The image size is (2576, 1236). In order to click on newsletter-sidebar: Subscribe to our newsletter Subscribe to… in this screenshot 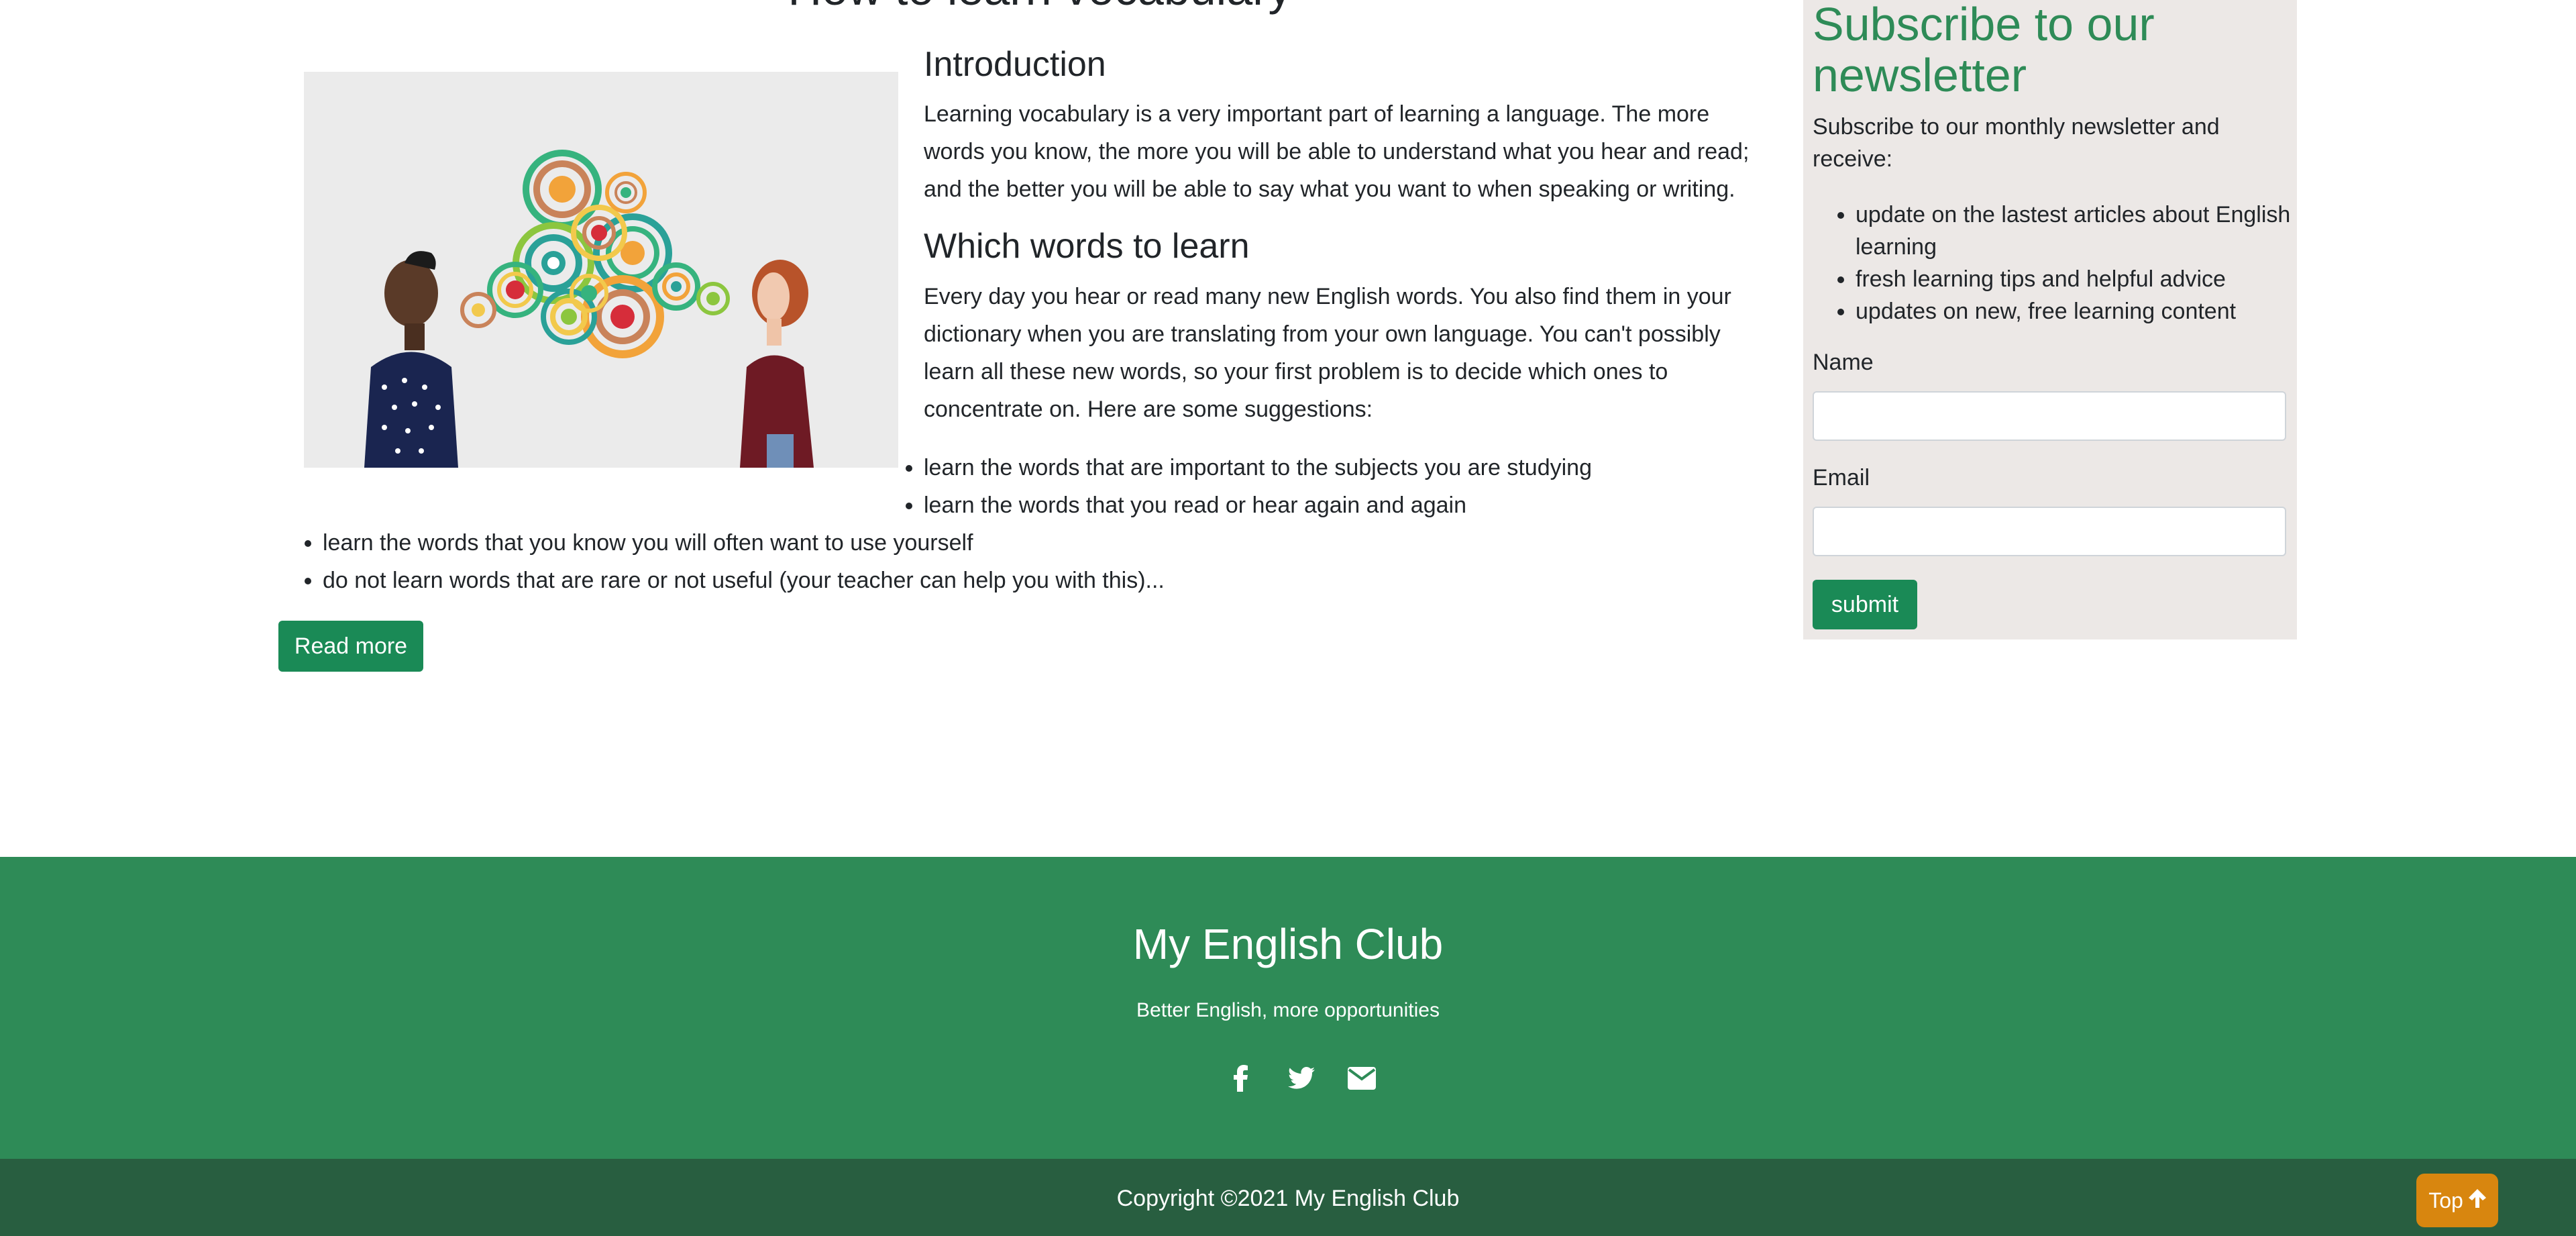, I will do `click(2050, 319)`.